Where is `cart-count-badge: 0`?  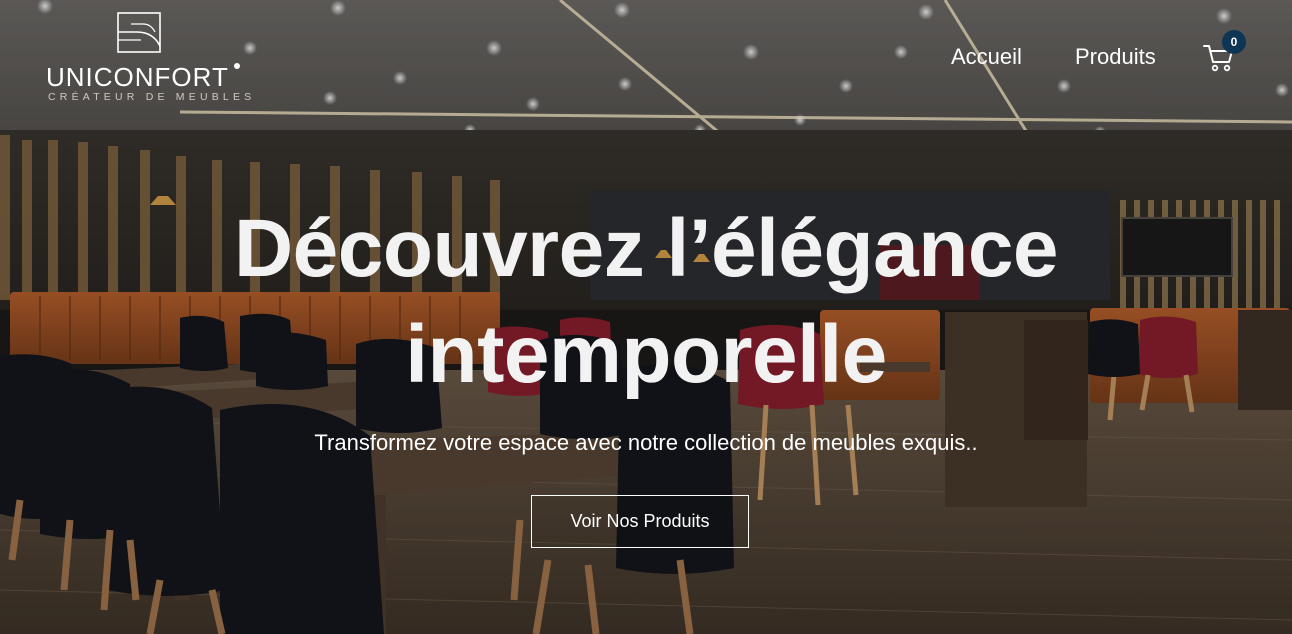
cart-count-badge: 0 is located at coordinates (1234, 42).